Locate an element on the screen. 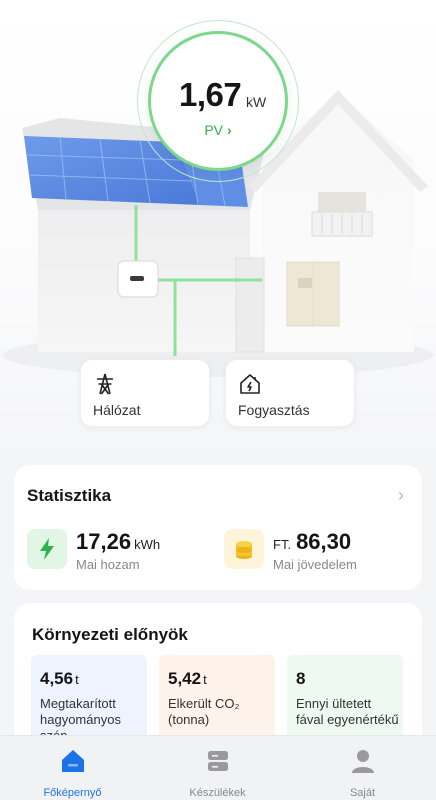 The width and height of the screenshot is (436, 800). lightning-icon is located at coordinates (47, 549).